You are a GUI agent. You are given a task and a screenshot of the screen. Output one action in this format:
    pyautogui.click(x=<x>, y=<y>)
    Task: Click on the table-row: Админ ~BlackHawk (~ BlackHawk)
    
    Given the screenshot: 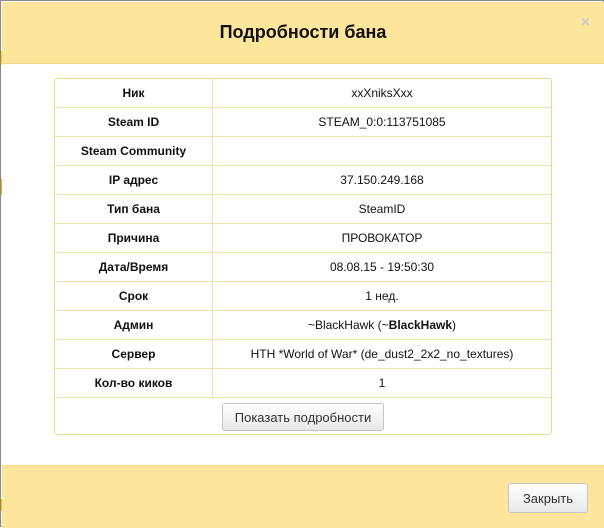 What is the action you would take?
    pyautogui.click(x=303, y=325)
    